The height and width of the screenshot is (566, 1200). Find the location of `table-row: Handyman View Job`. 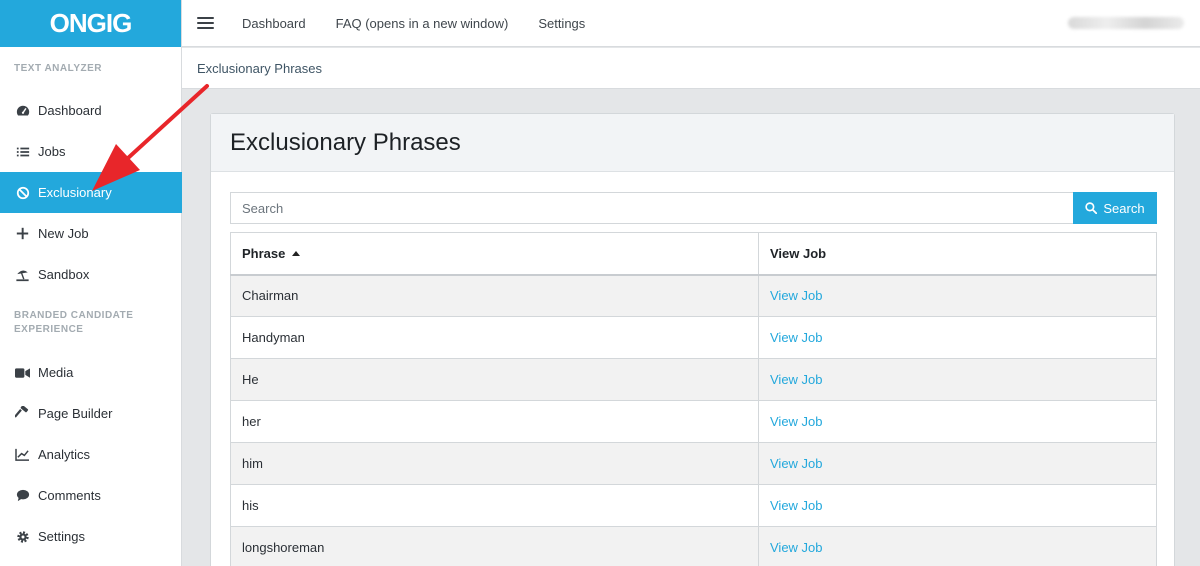

table-row: Handyman View Job is located at coordinates (693, 337).